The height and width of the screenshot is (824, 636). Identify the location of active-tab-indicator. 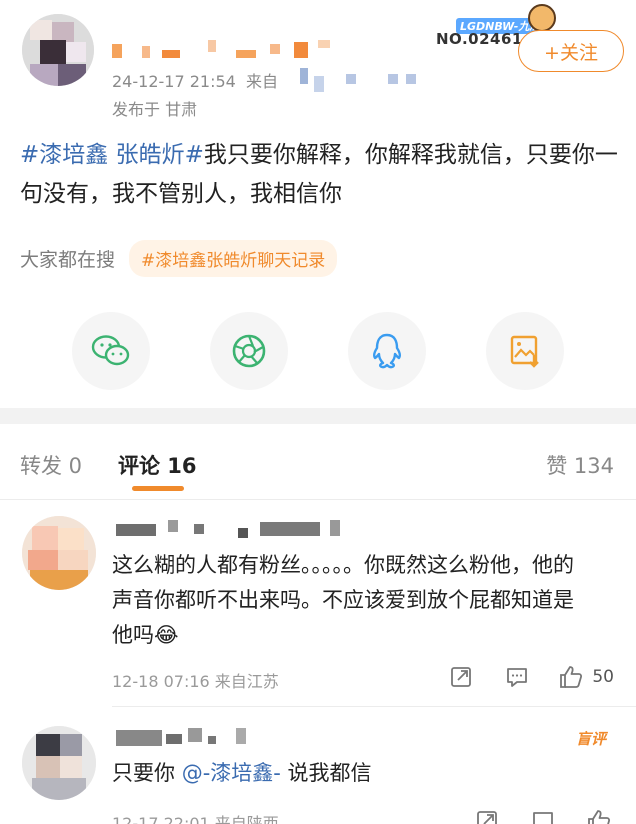
(158, 488).